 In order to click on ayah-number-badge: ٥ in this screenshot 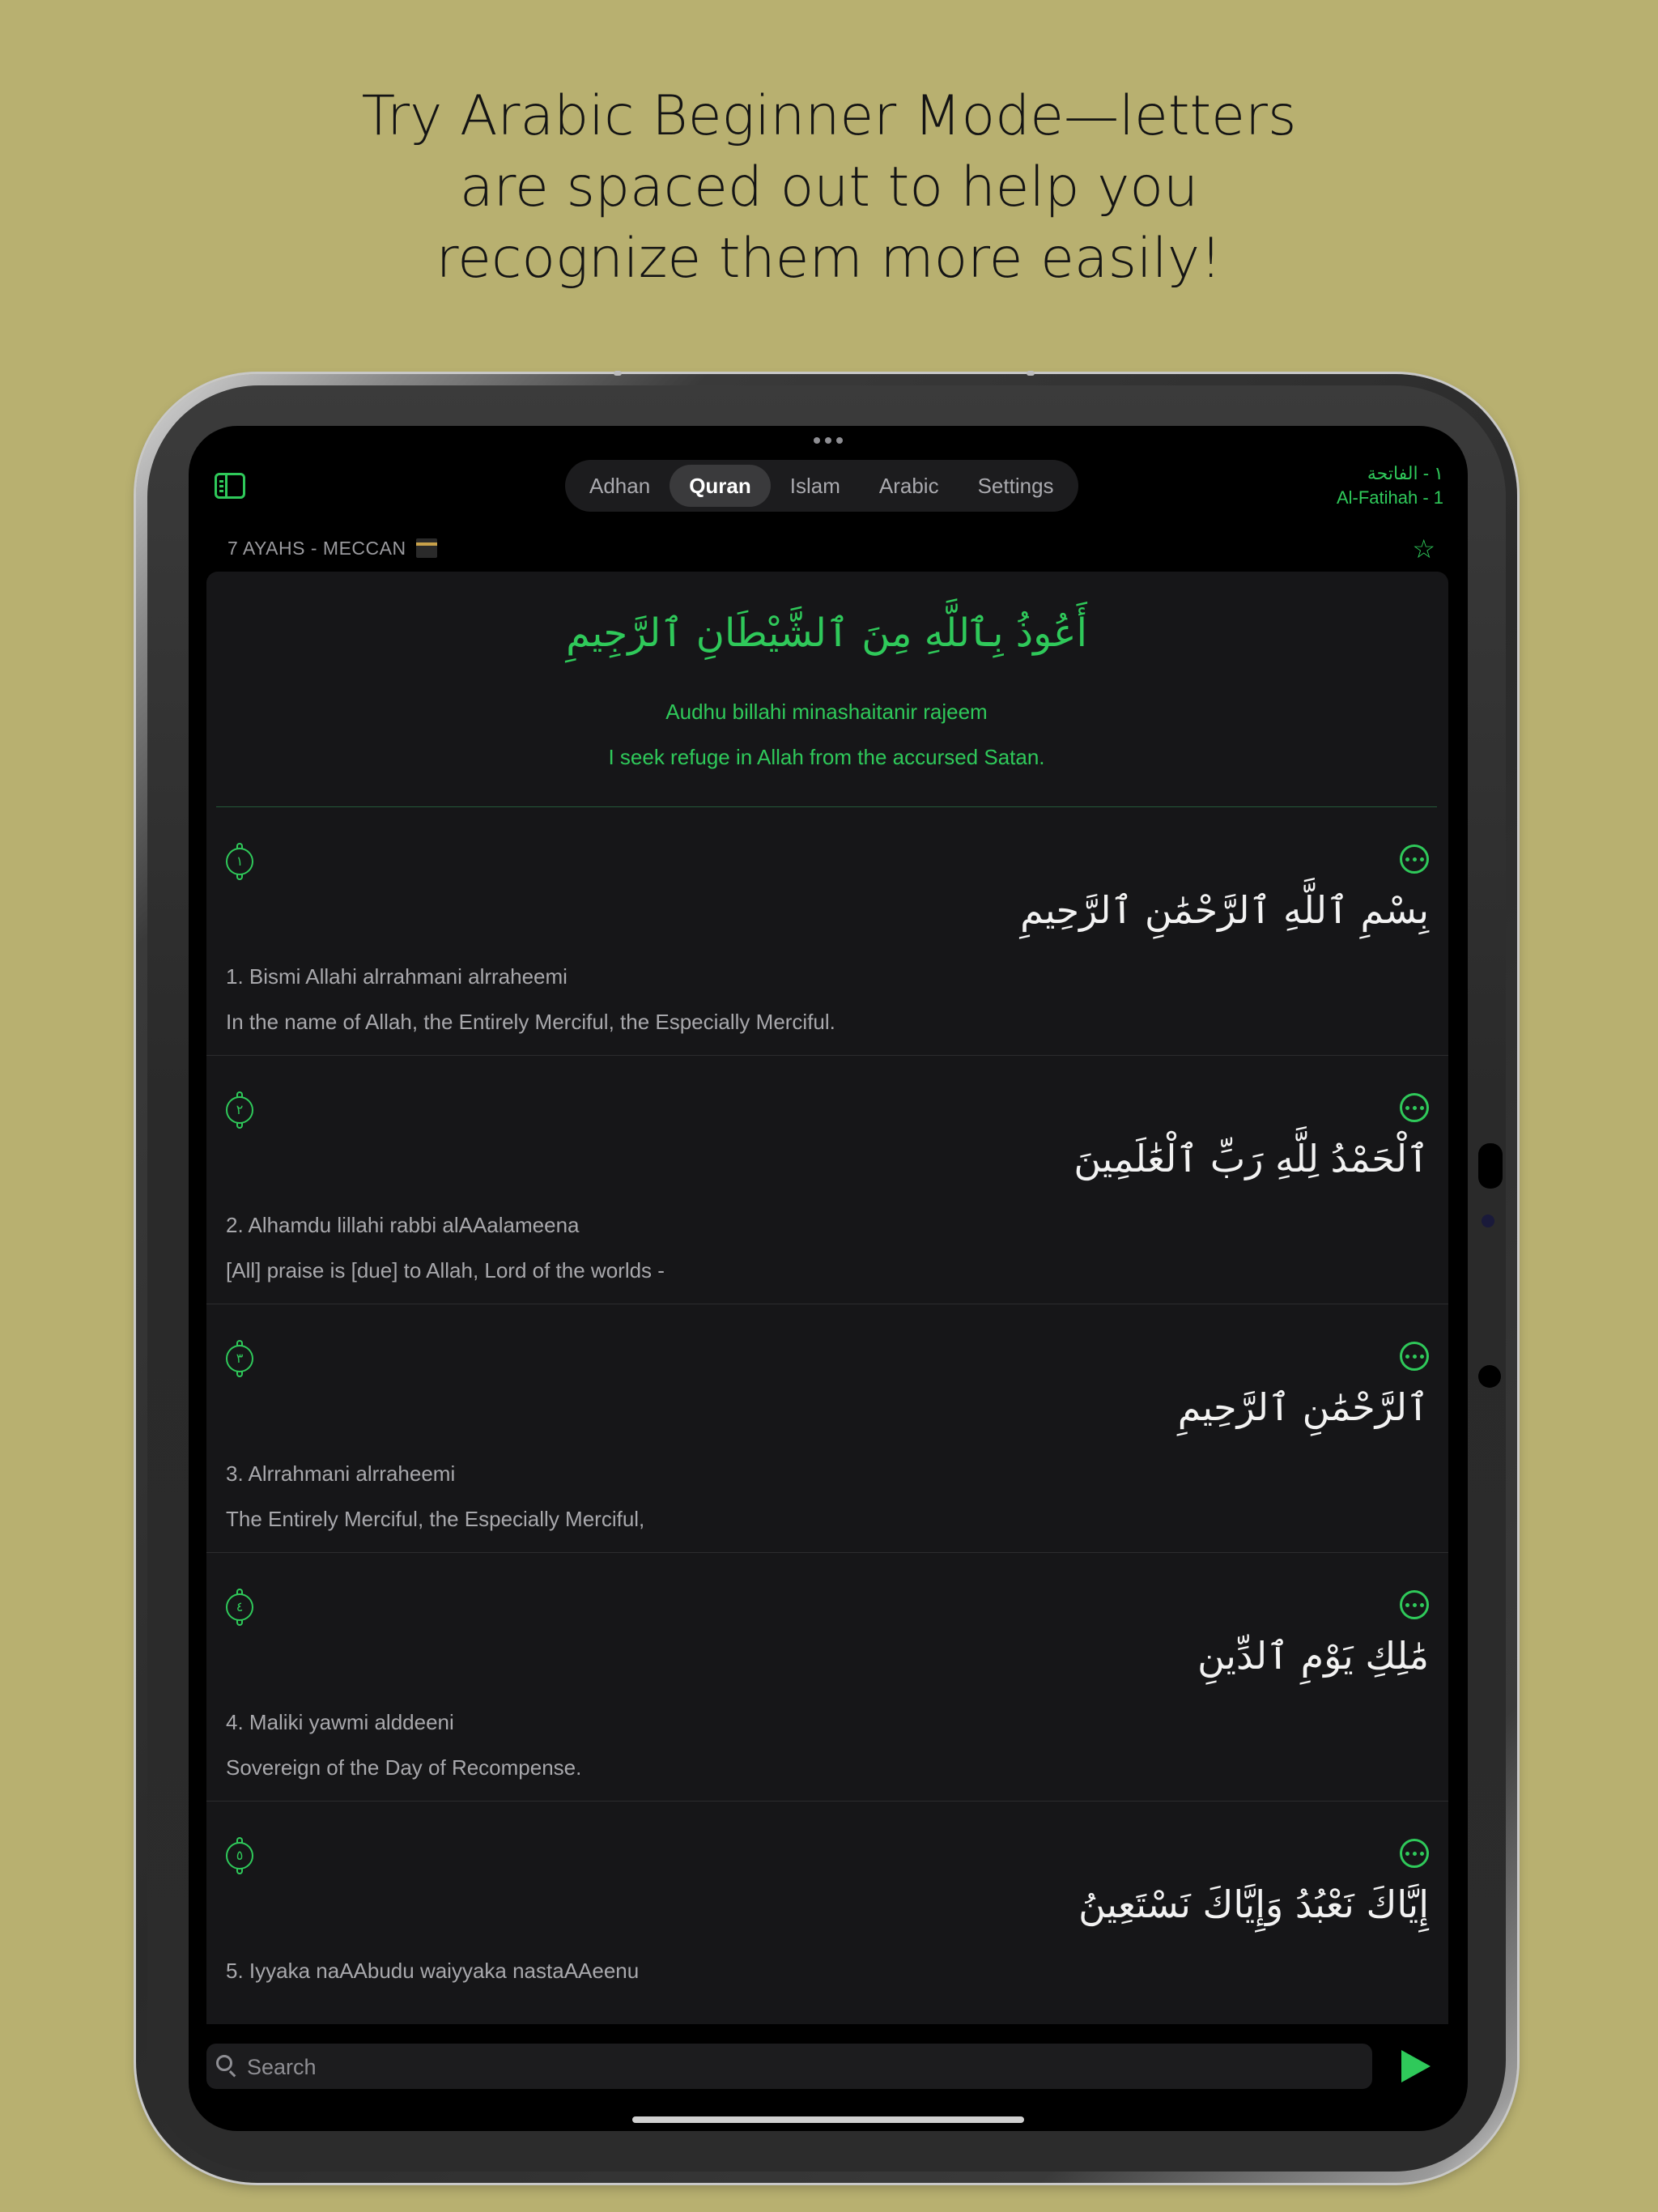, I will do `click(239, 1856)`.